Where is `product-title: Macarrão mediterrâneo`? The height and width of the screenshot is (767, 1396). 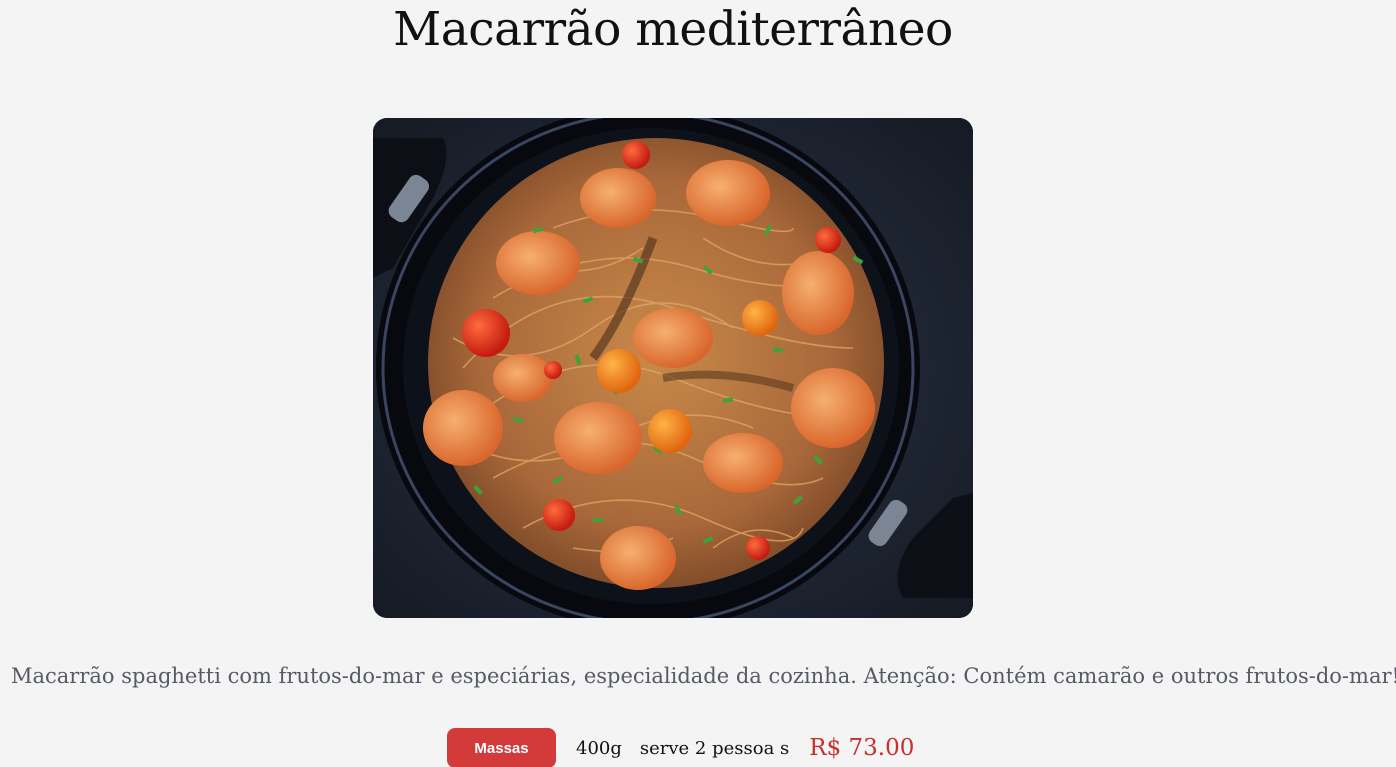
product-title: Macarrão mediterrâneo is located at coordinates (673, 29).